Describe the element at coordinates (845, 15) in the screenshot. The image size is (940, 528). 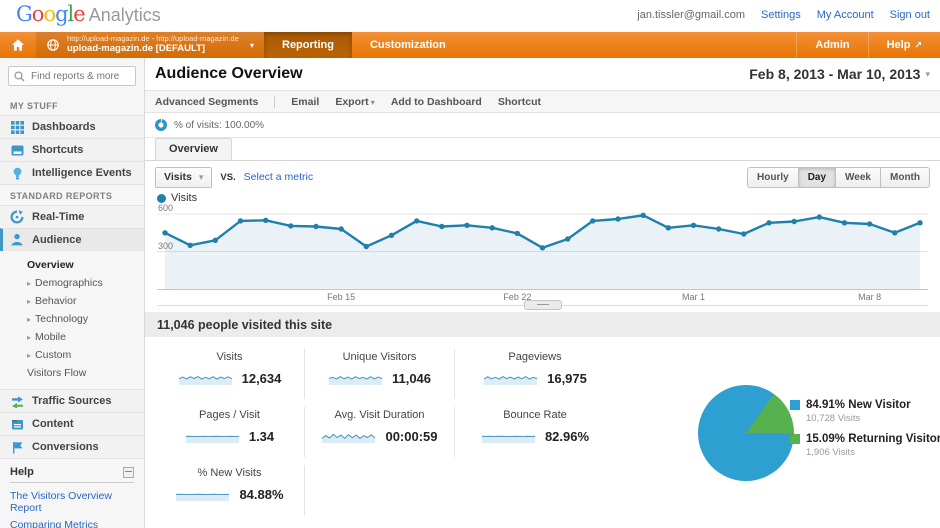
I see `my-account-link: My Account` at that location.